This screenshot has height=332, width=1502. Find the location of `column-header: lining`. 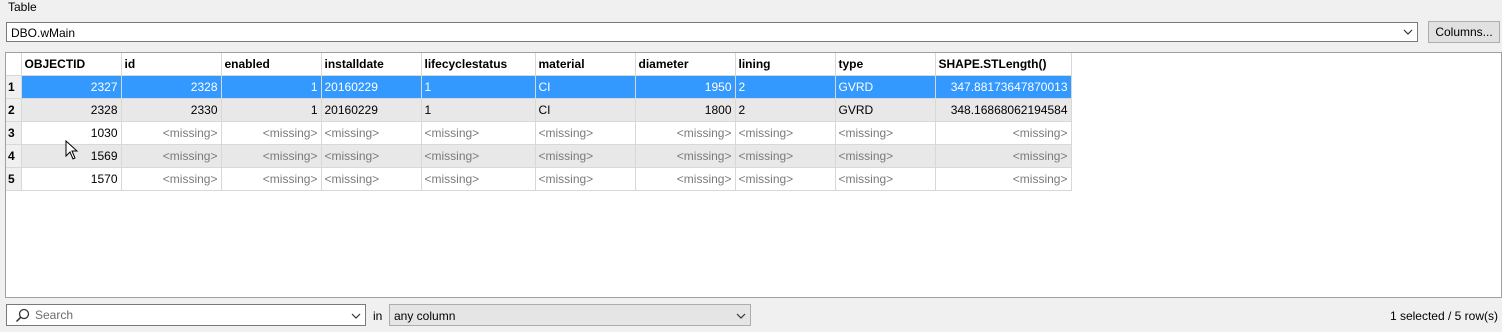

column-header: lining is located at coordinates (785, 64).